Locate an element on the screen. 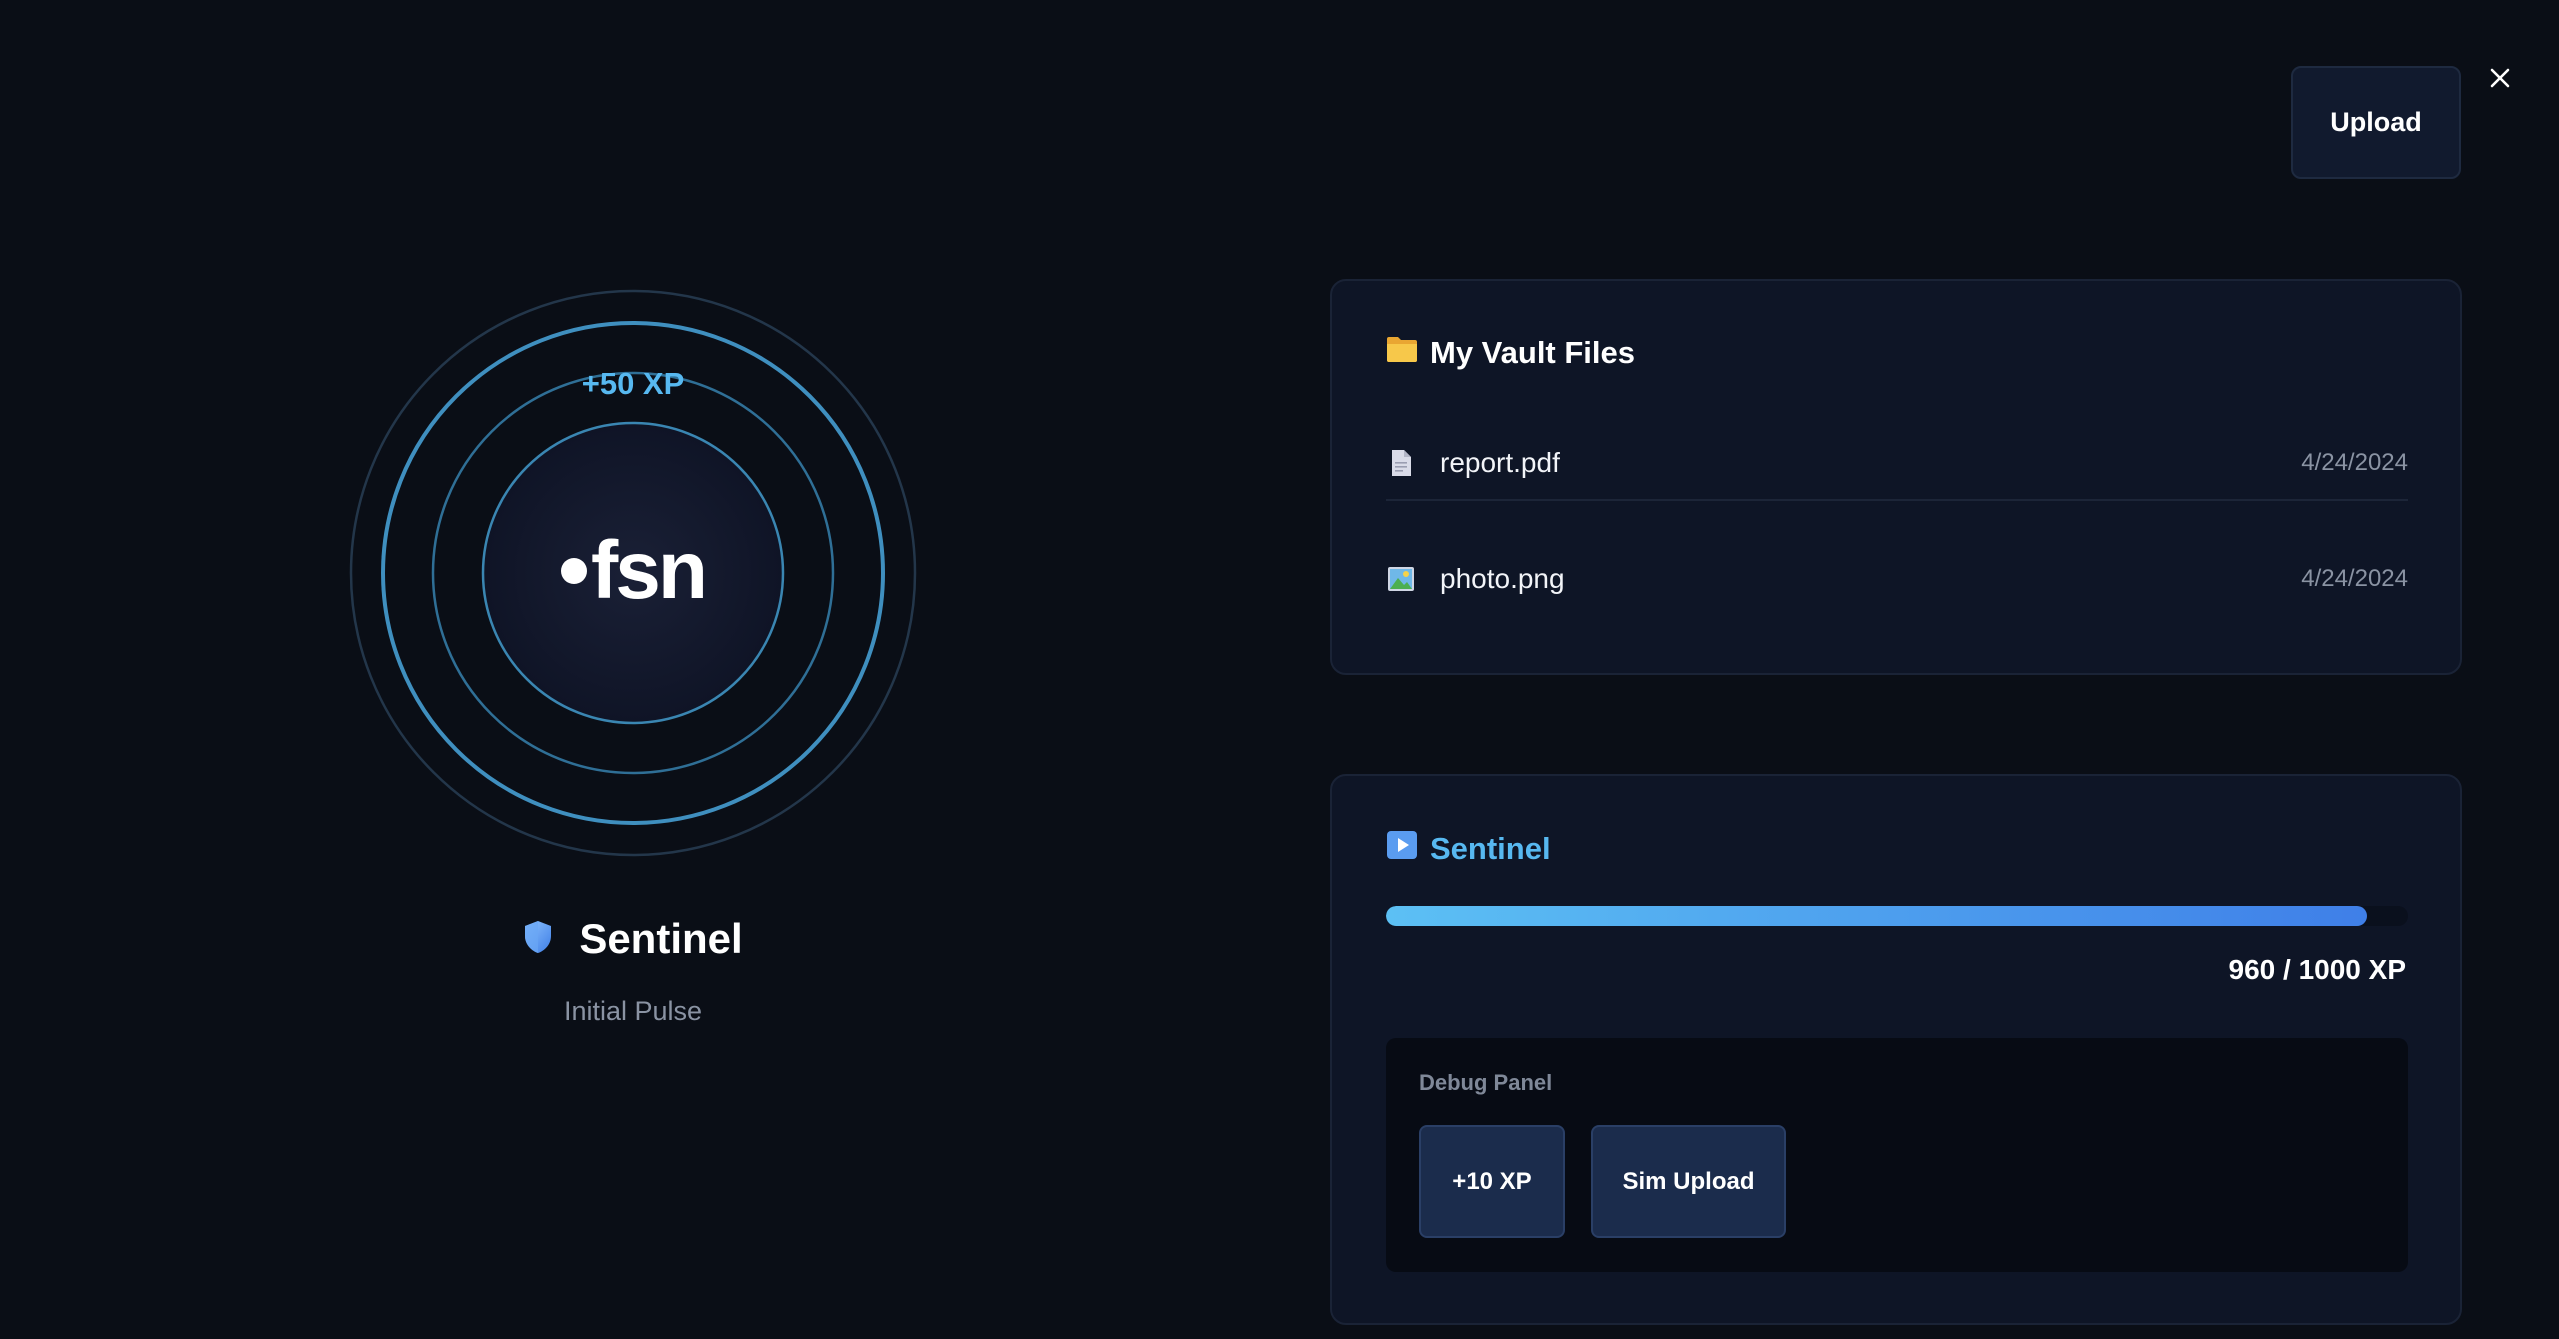 This screenshot has height=1339, width=2559. folder-icon is located at coordinates (1402, 353).